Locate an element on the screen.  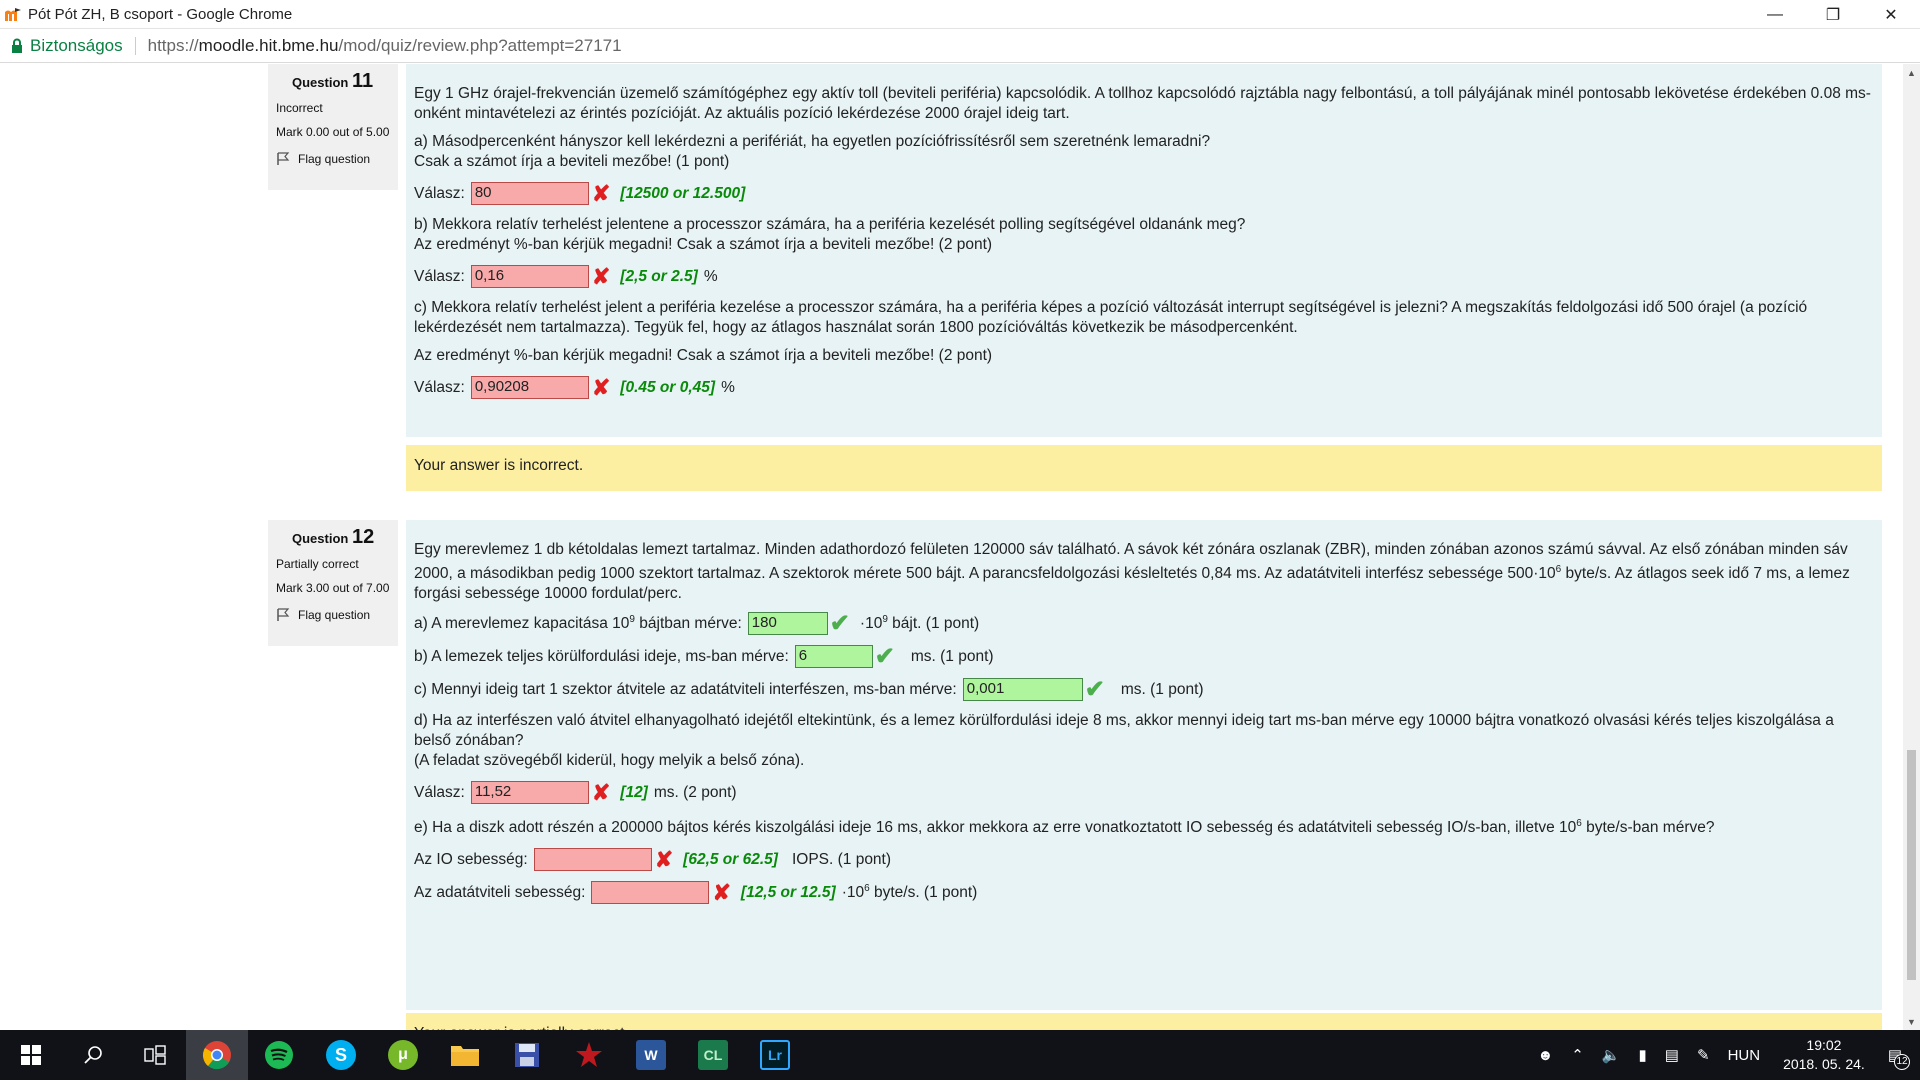
lightroom-icon: Lr is located at coordinates (775, 1055).